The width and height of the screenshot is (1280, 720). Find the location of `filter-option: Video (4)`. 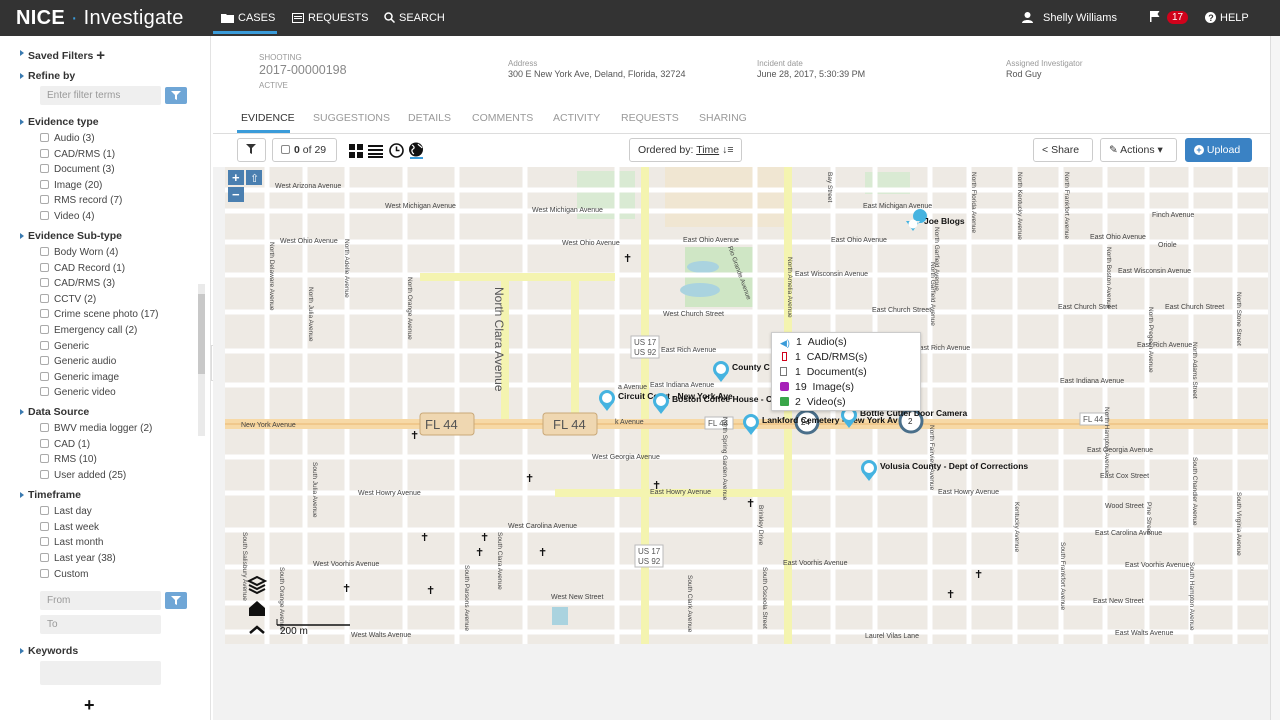

filter-option: Video (4) is located at coordinates (67, 218).